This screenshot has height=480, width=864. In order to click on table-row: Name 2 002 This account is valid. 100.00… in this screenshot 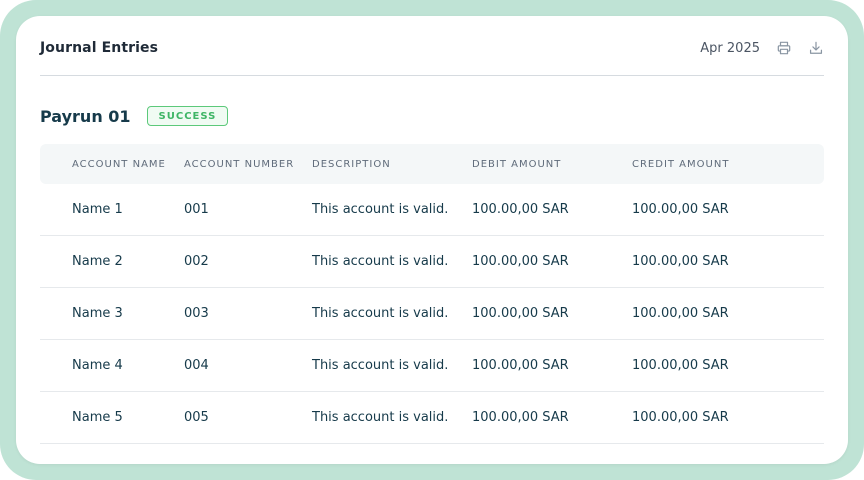, I will do `click(432, 262)`.